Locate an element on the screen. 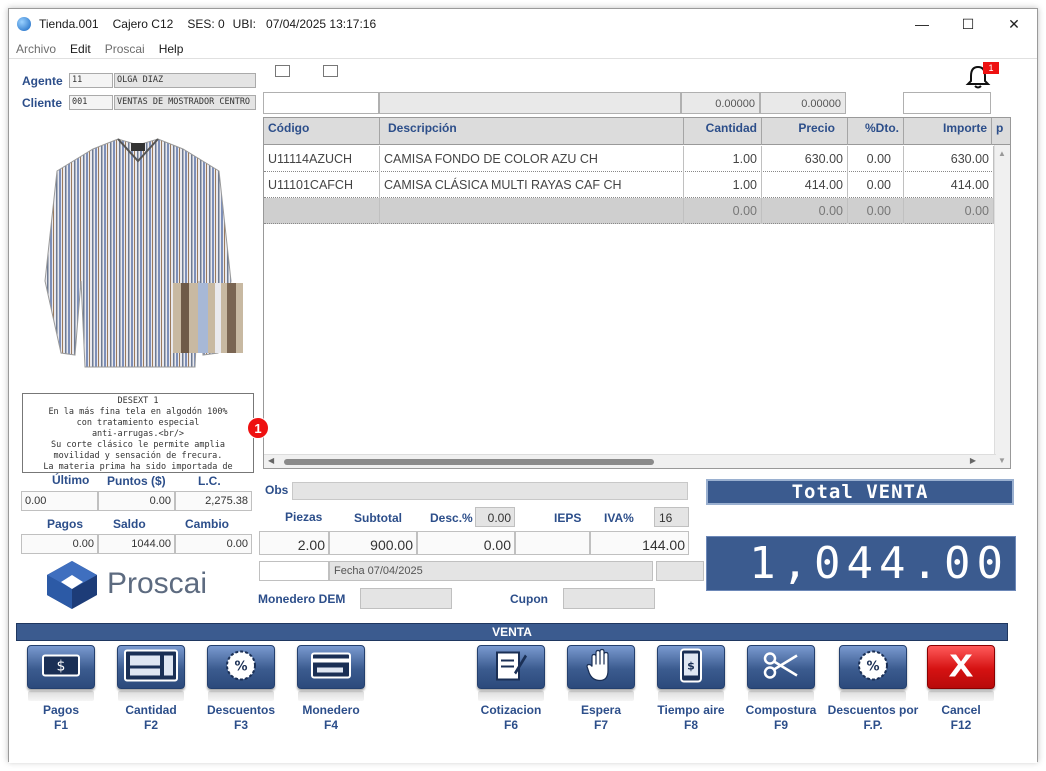  menu-archivo: Archivo is located at coordinates (36, 49).